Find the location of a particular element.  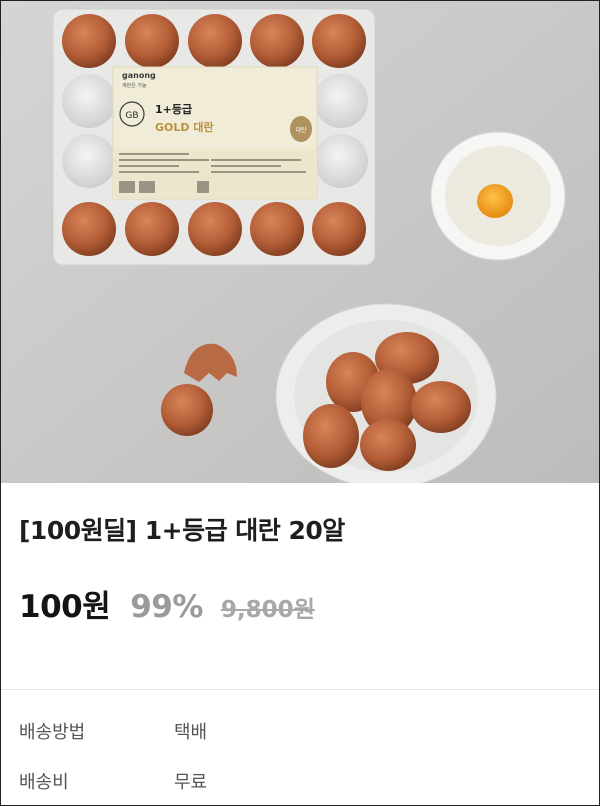

shipping-method-value: 택배 is located at coordinates (191, 732).